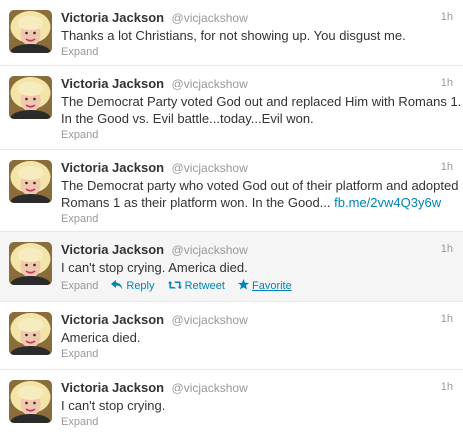 This screenshot has height=434, width=463. I want to click on retweet-icon, so click(174, 285).